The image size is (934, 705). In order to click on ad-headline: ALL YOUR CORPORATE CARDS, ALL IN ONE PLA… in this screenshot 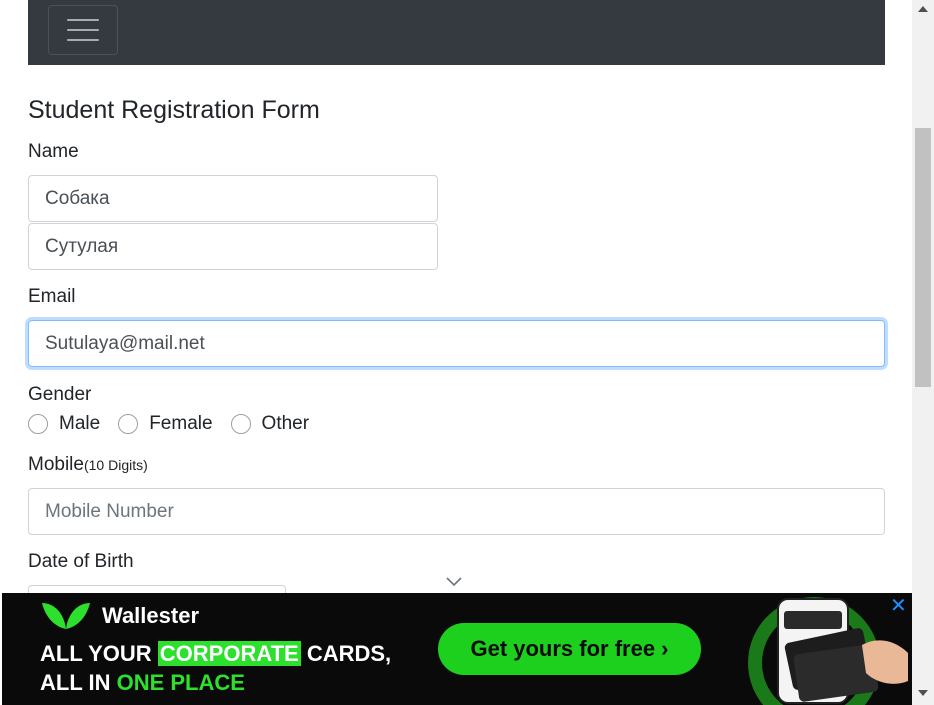, I will do `click(215, 668)`.